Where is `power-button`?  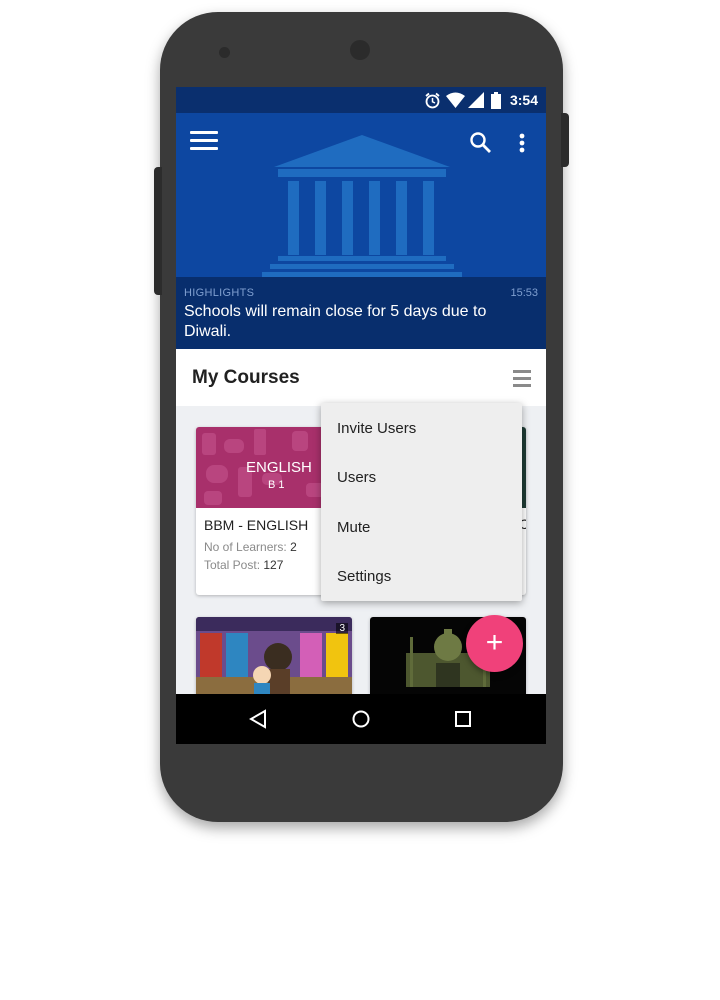
power-button is located at coordinates (565, 140).